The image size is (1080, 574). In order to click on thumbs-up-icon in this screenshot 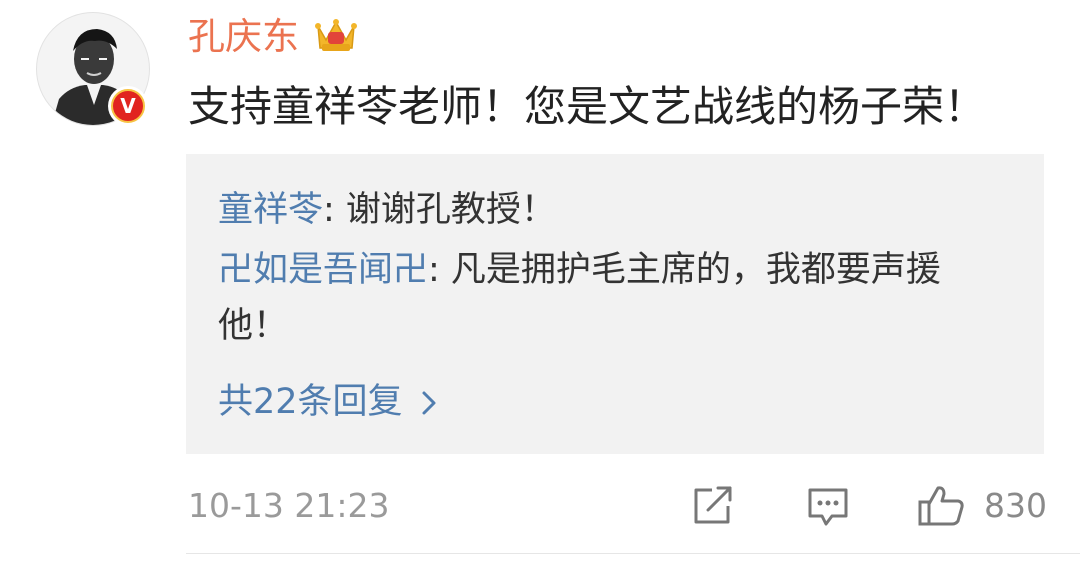, I will do `click(941, 506)`.